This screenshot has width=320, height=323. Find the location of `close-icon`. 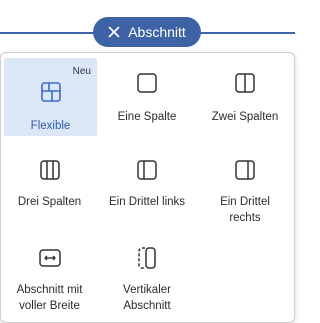

close-icon is located at coordinates (114, 32).